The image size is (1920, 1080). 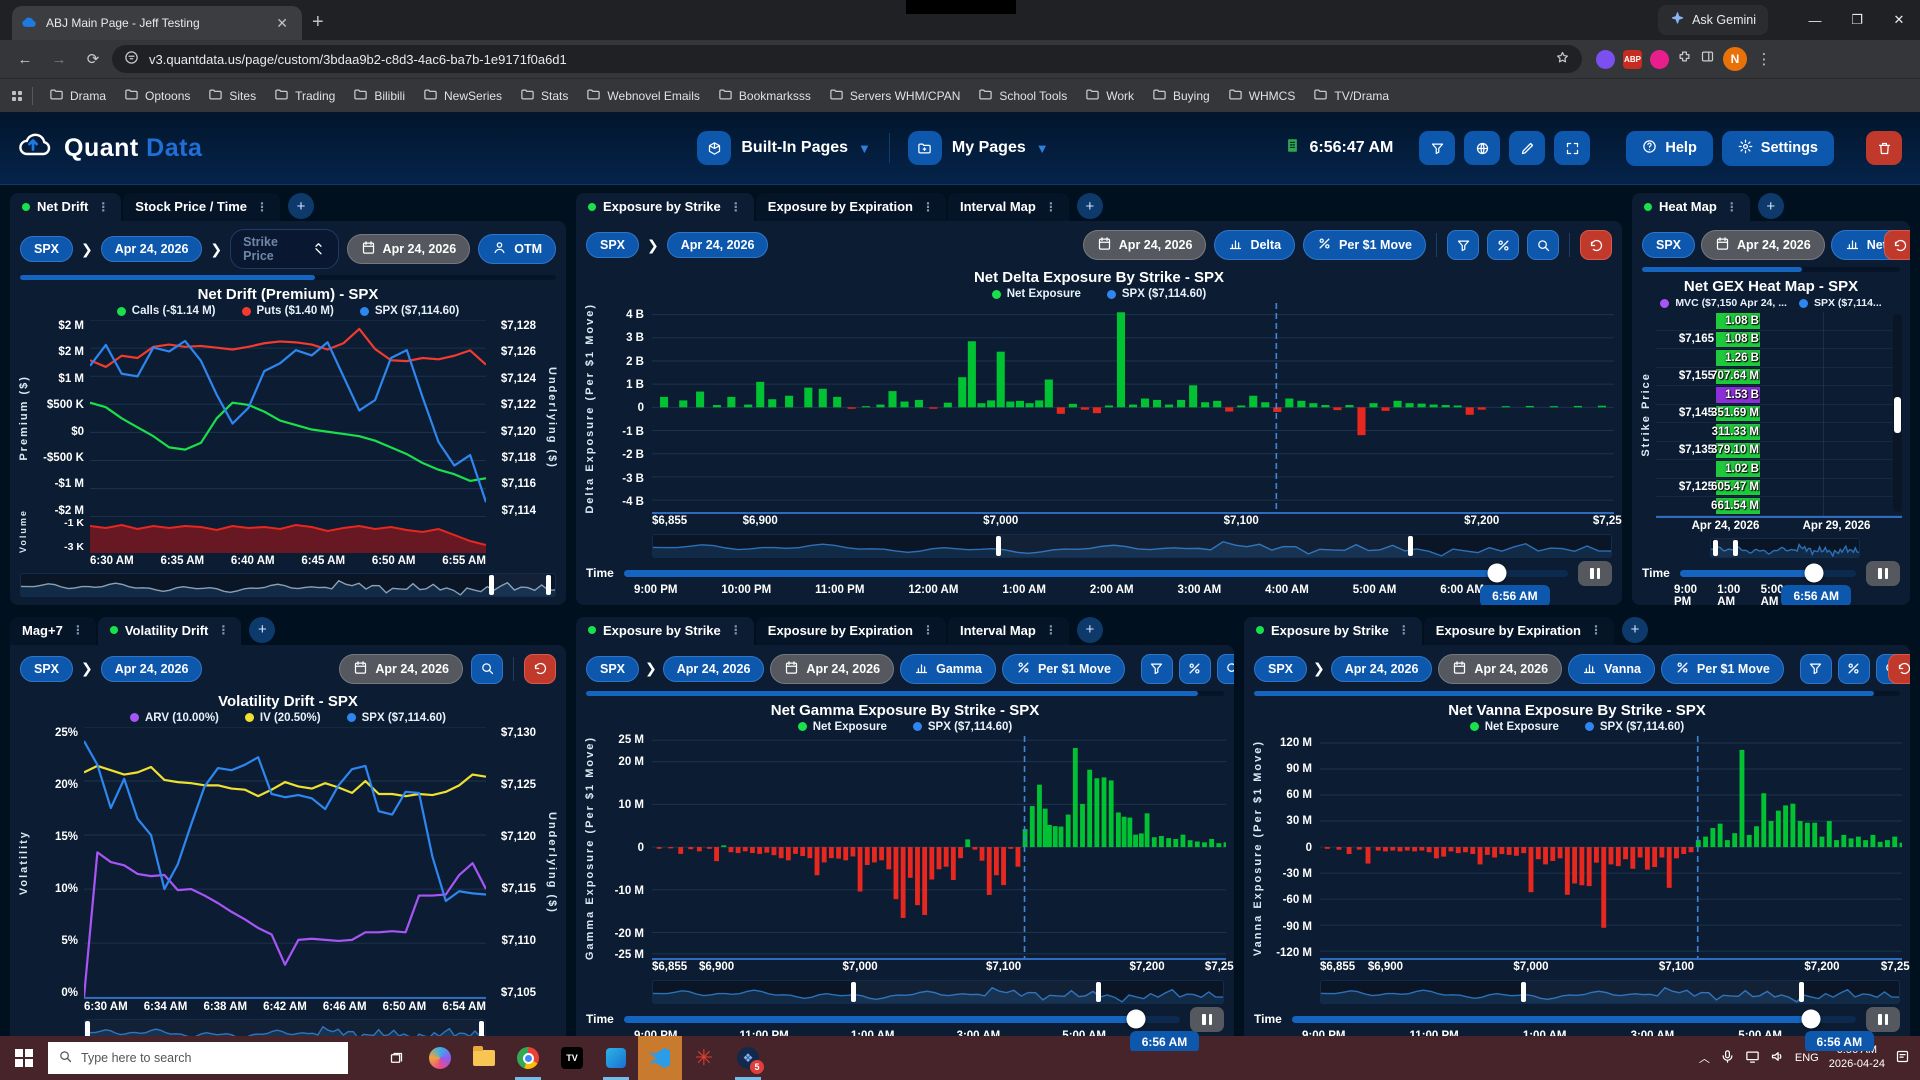 I want to click on app-logo: Quant Data, so click(x=110, y=148).